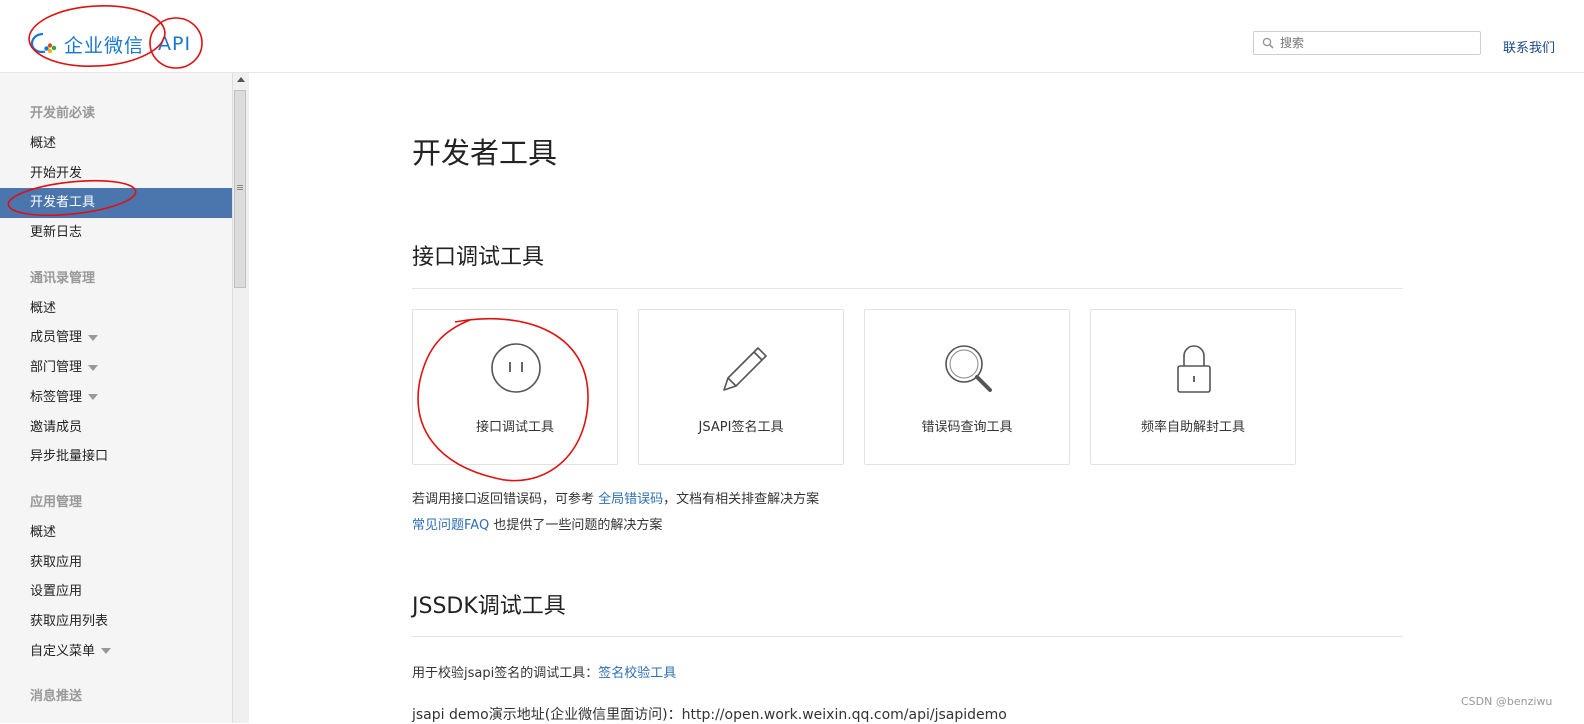 The image size is (1584, 724). What do you see at coordinates (240, 185) in the screenshot?
I see `grip-icon` at bounding box center [240, 185].